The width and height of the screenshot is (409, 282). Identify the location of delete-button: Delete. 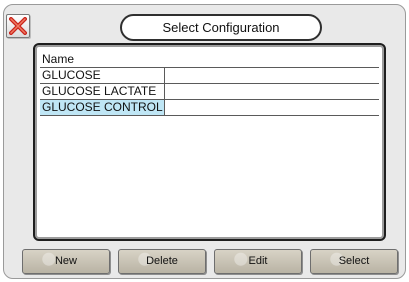
(162, 261).